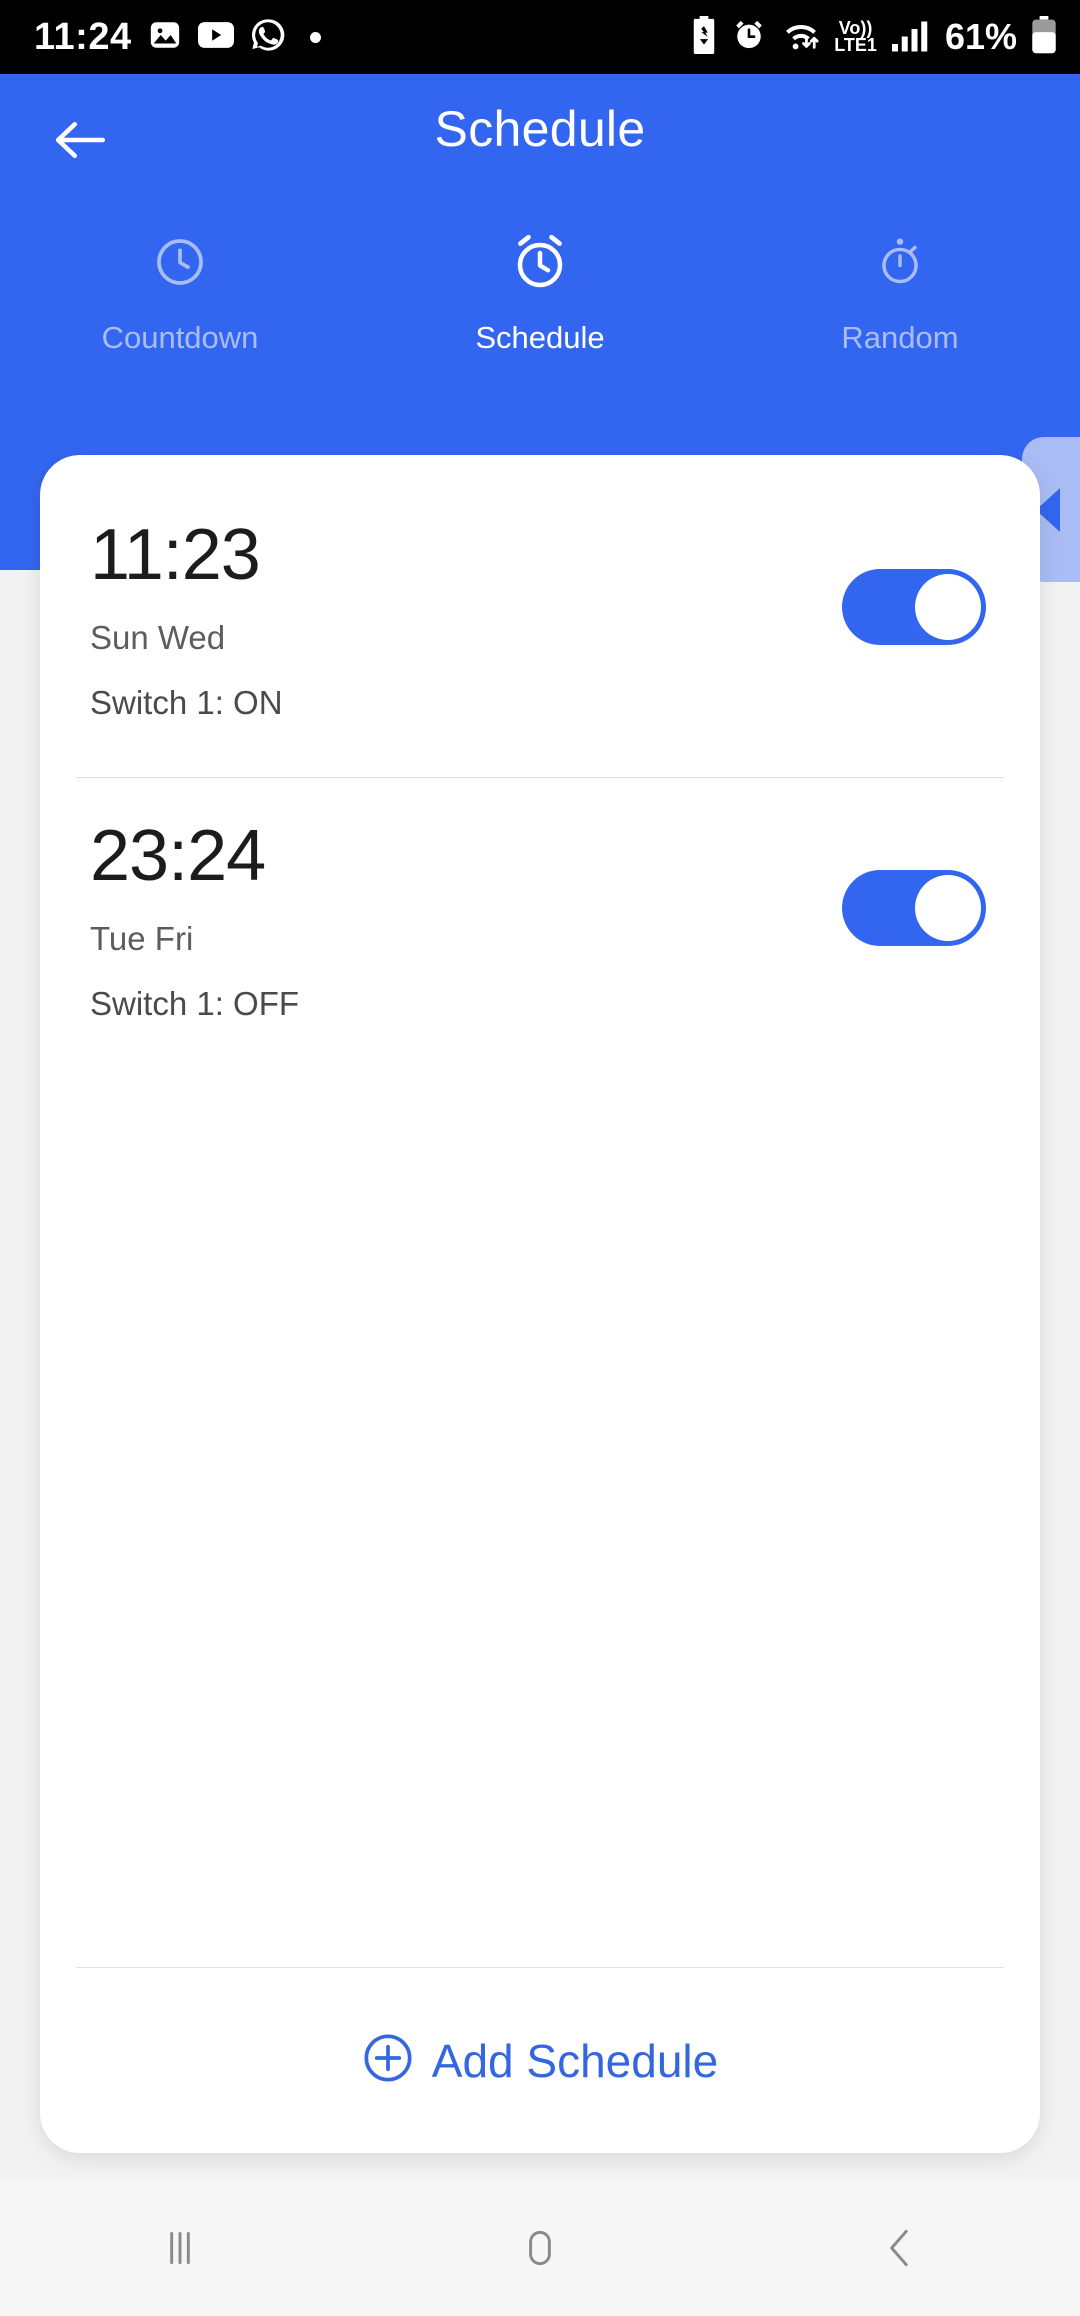  What do you see at coordinates (186, 702) in the screenshot?
I see `schedule-action: Switch 1: ON` at bounding box center [186, 702].